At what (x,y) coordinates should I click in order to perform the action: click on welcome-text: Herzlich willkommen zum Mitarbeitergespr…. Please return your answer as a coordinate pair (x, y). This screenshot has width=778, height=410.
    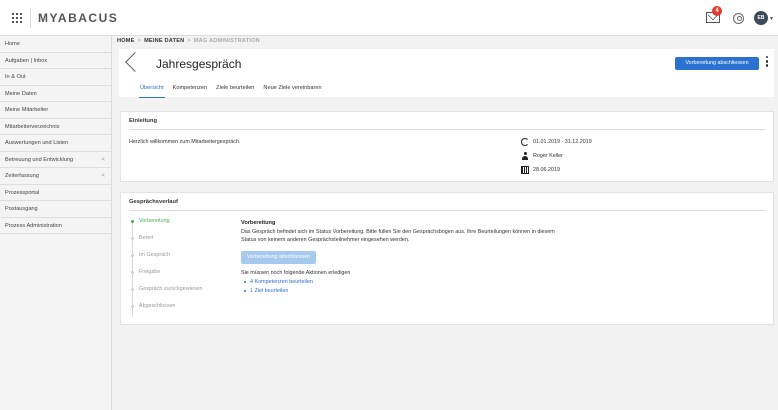
    Looking at the image, I should click on (185, 142).